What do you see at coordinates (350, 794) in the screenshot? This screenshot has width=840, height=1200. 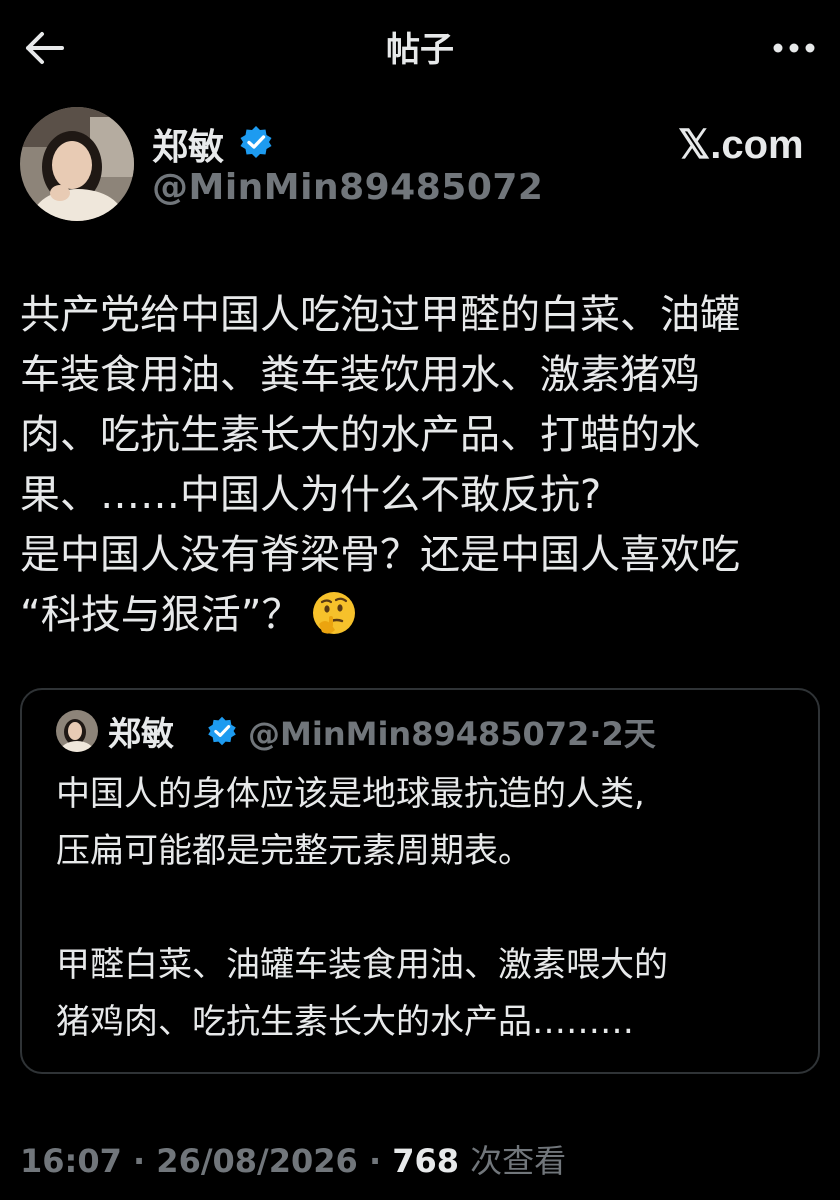 I see `quote-line: 中国人的身体应该是地球最抗造的人类,` at bounding box center [350, 794].